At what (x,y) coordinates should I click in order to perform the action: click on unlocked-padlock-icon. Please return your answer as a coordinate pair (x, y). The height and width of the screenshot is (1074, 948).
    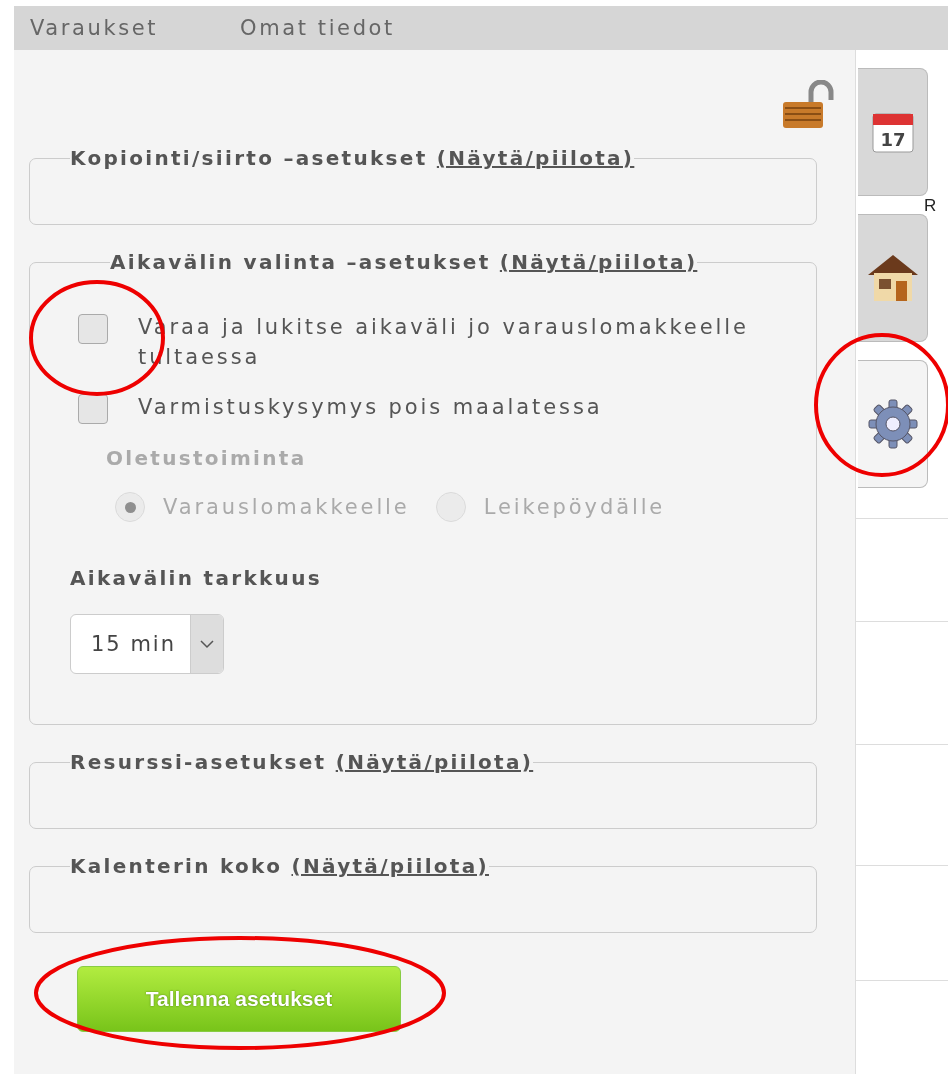
    Looking at the image, I should click on (809, 105).